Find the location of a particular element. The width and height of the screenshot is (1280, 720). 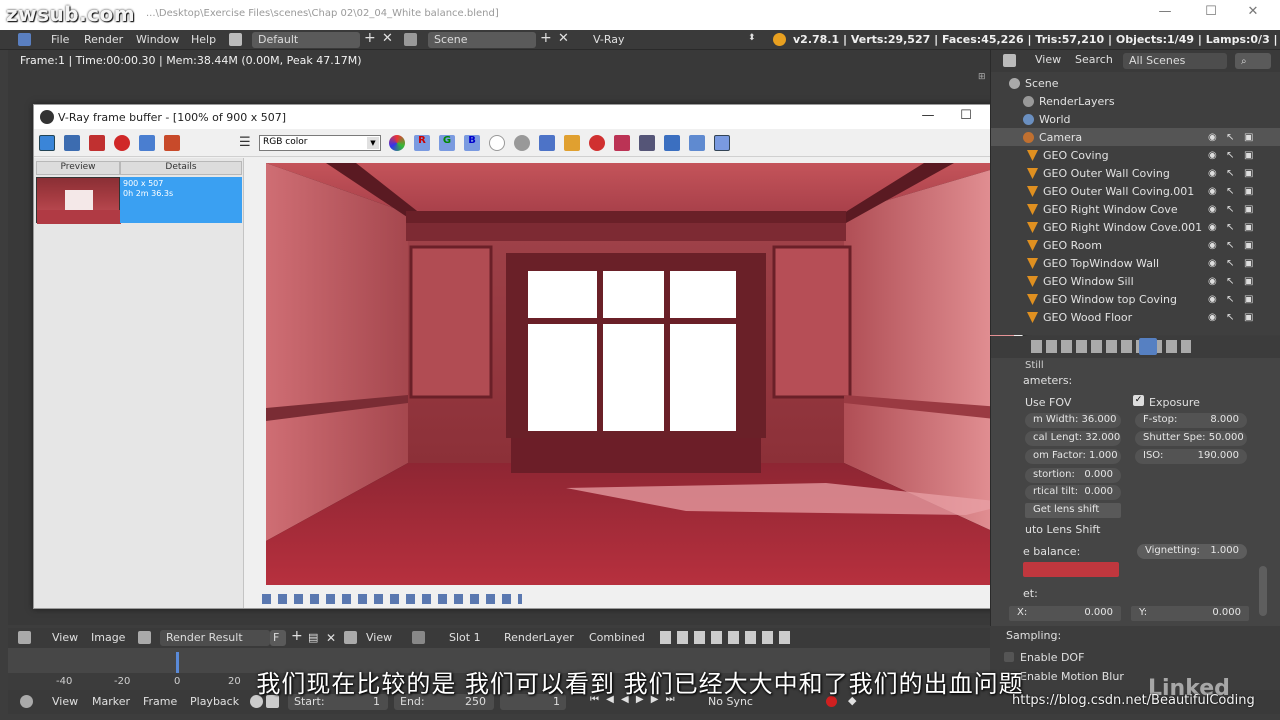

use-fov-checkbox: Use FOV is located at coordinates (1048, 402).